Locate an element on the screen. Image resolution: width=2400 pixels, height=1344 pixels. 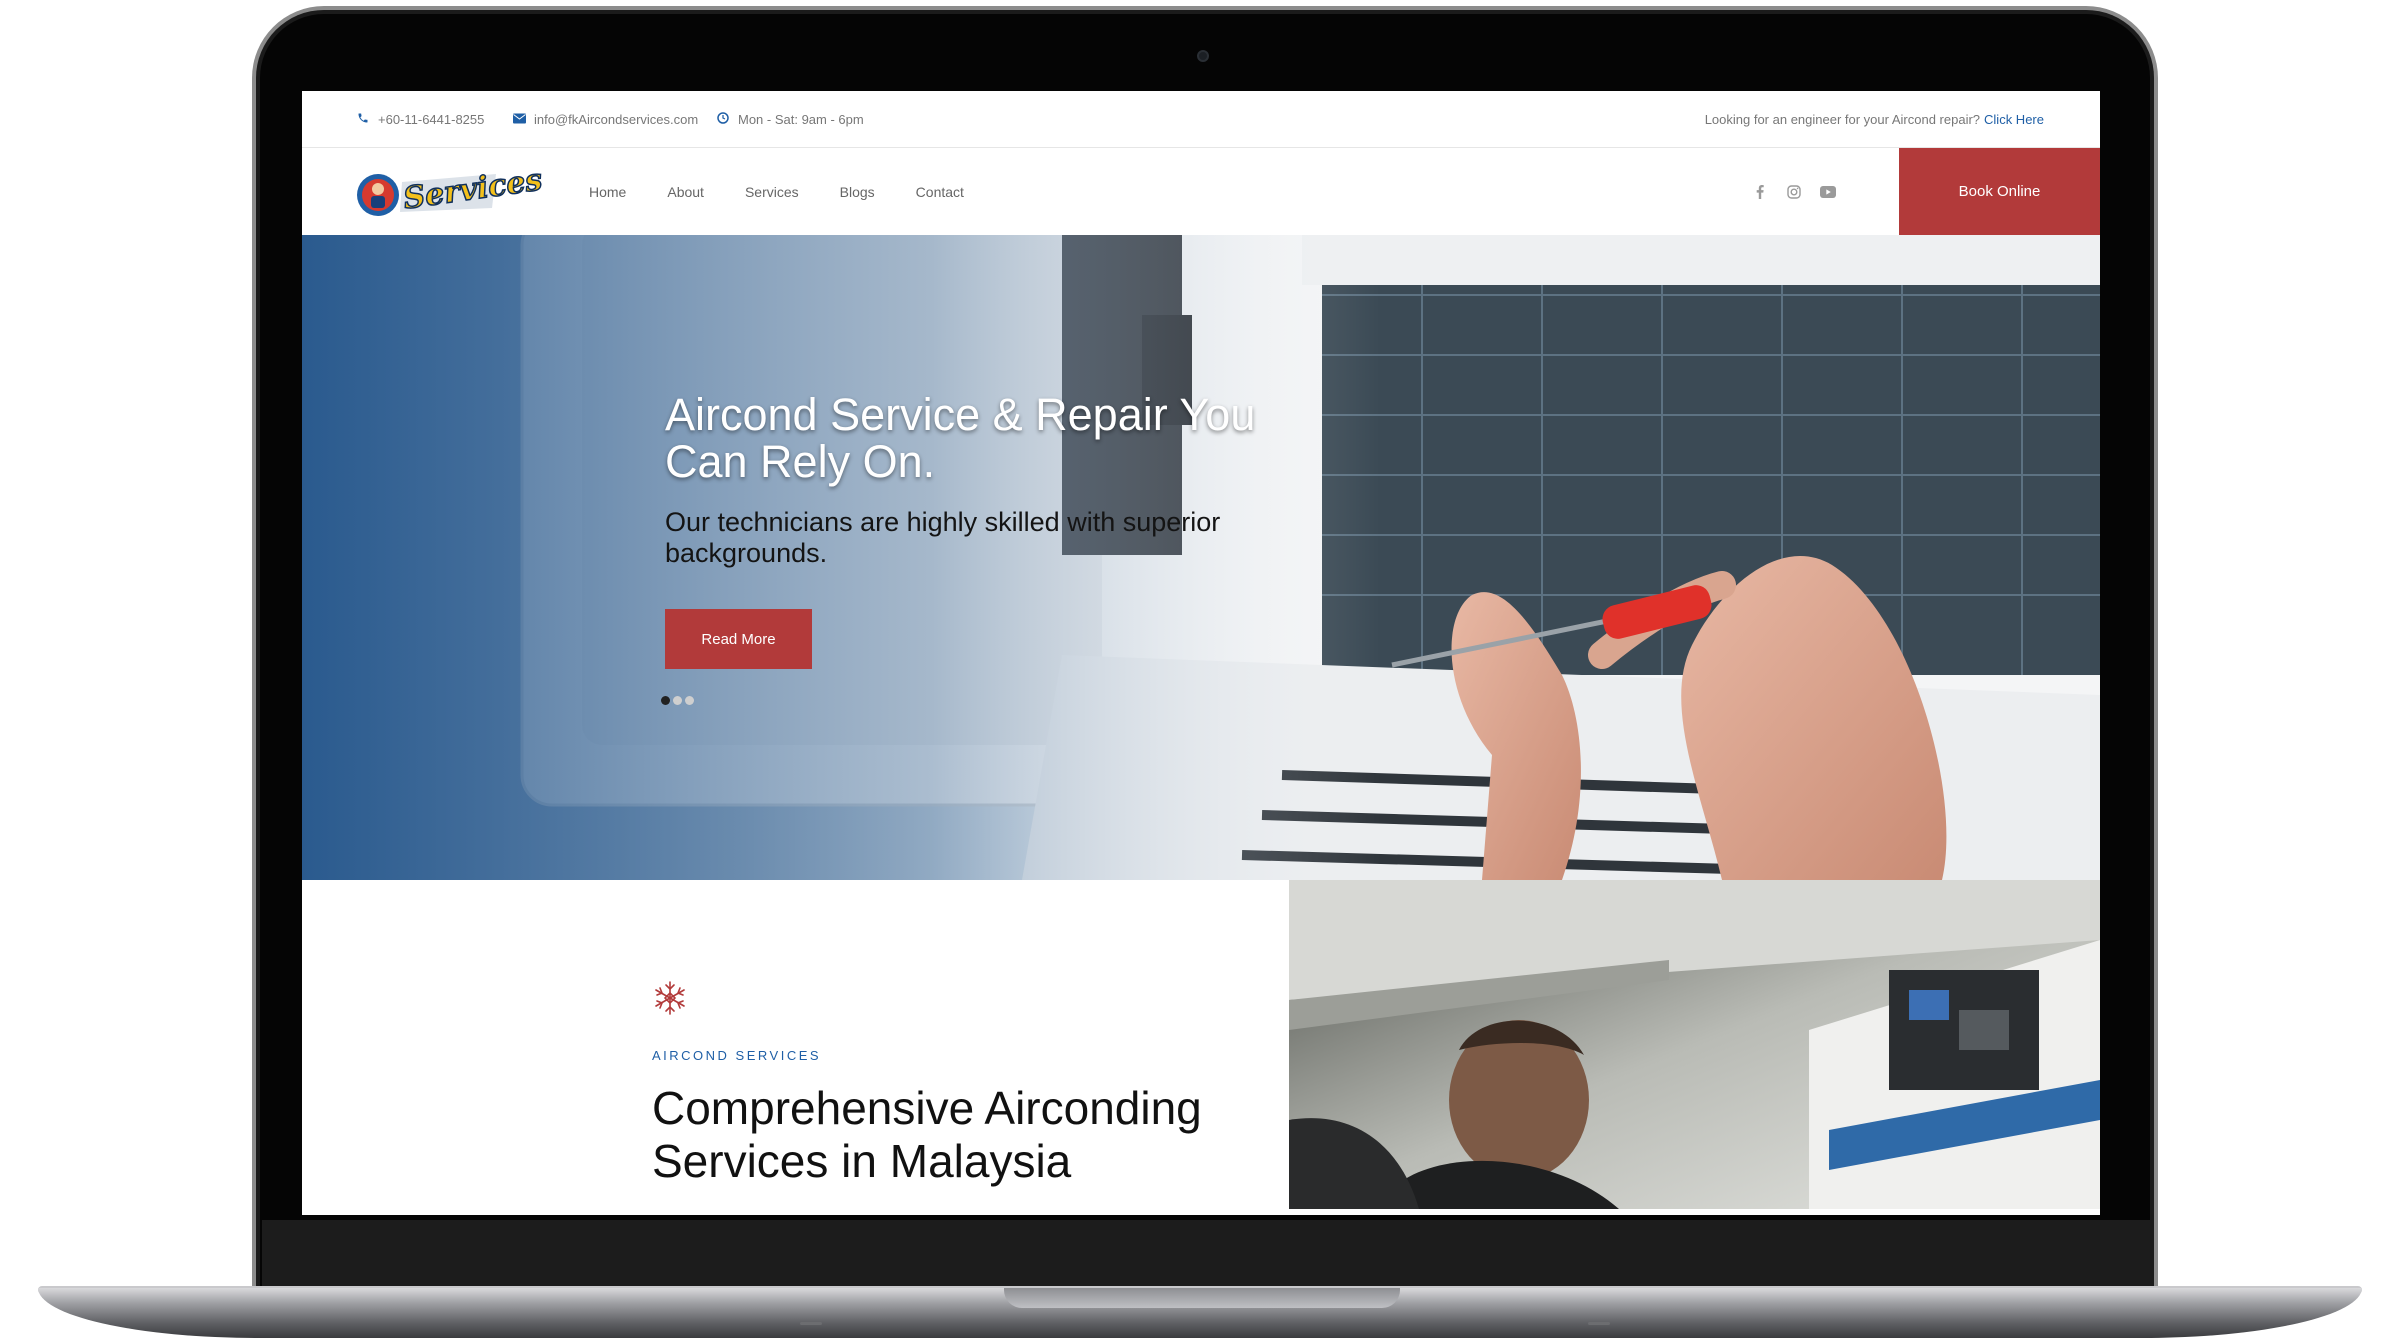
technician-image is located at coordinates (1694, 1044).